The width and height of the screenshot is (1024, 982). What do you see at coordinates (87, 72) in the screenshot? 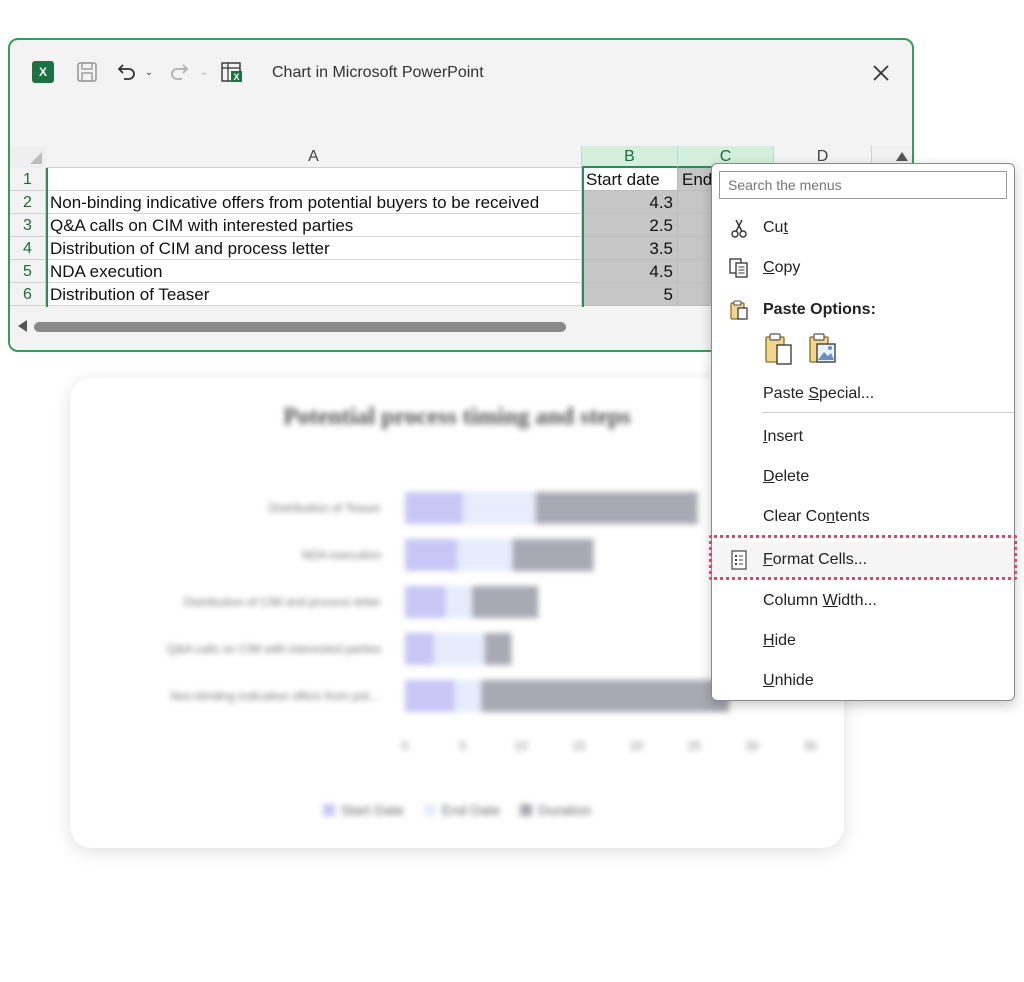
I see `save-icon` at bounding box center [87, 72].